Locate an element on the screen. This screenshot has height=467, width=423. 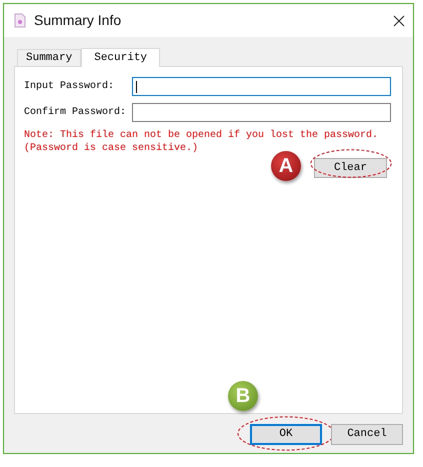
document-icon is located at coordinates (20, 20).